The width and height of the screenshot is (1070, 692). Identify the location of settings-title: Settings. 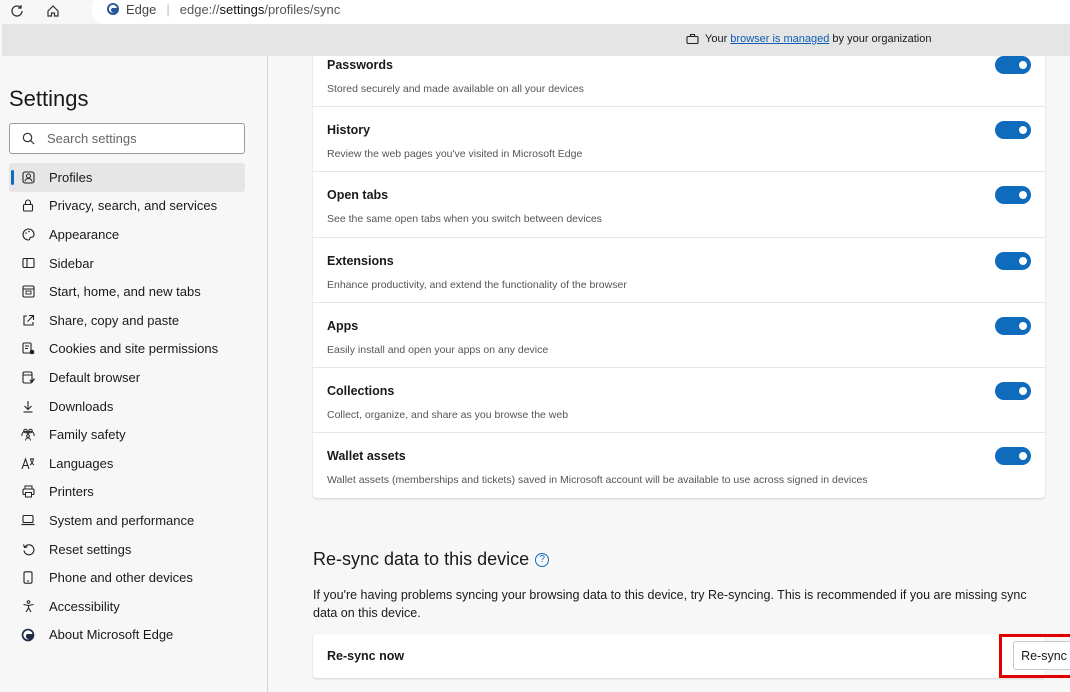
(49, 98).